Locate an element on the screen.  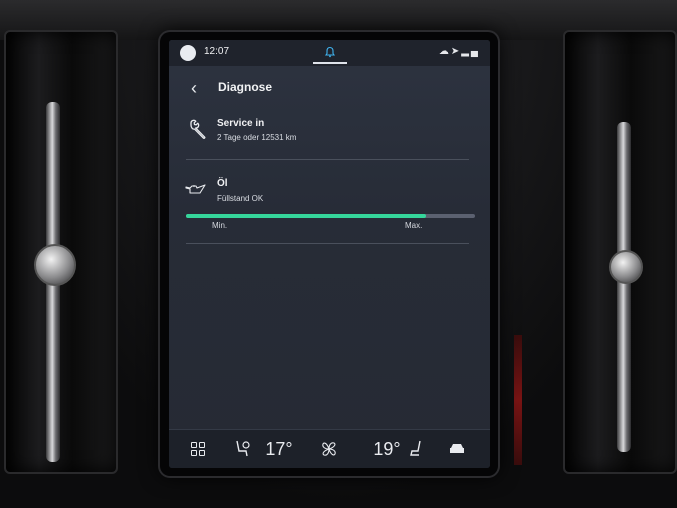
car-icon is located at coordinates (457, 449).